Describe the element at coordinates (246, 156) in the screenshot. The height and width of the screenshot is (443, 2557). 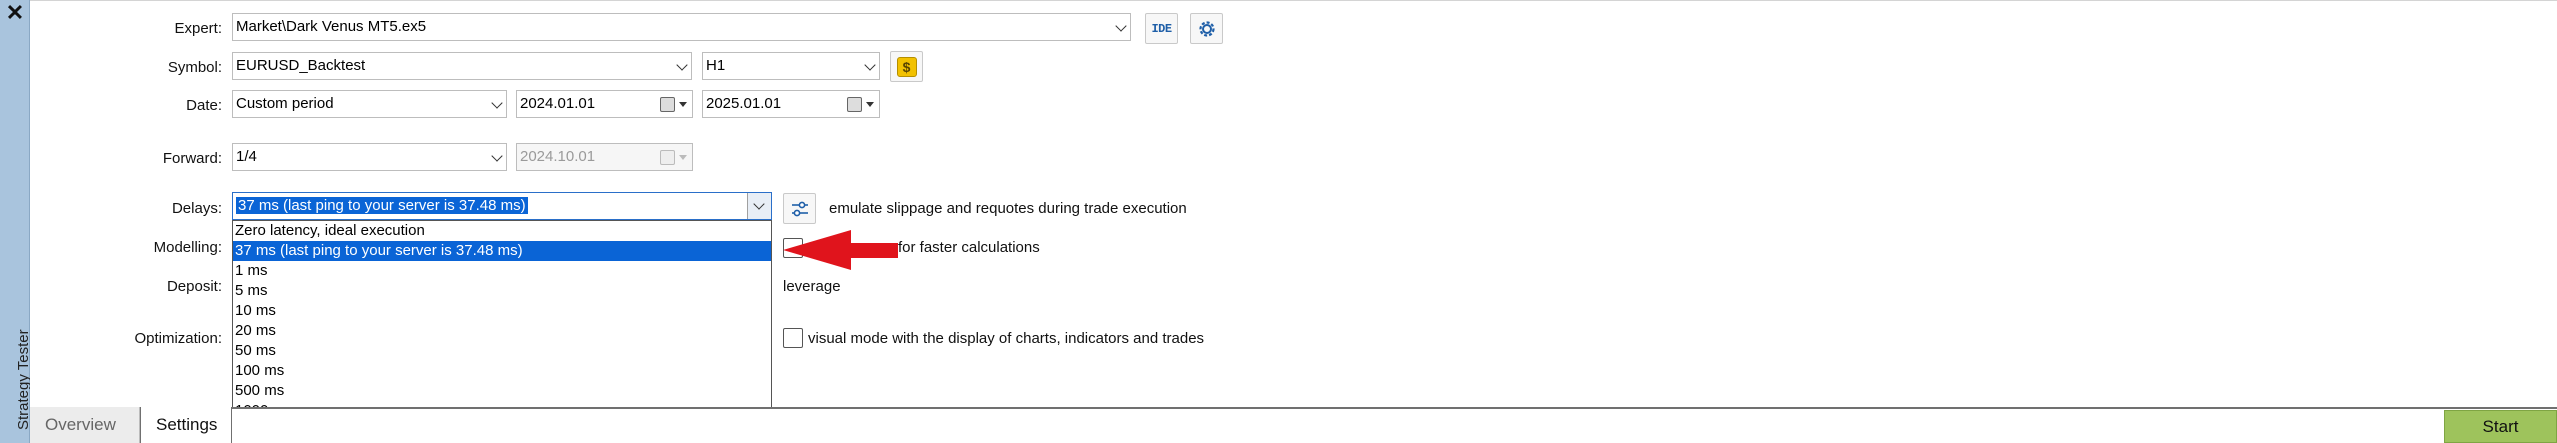
I see `forward-value: 1/4` at that location.